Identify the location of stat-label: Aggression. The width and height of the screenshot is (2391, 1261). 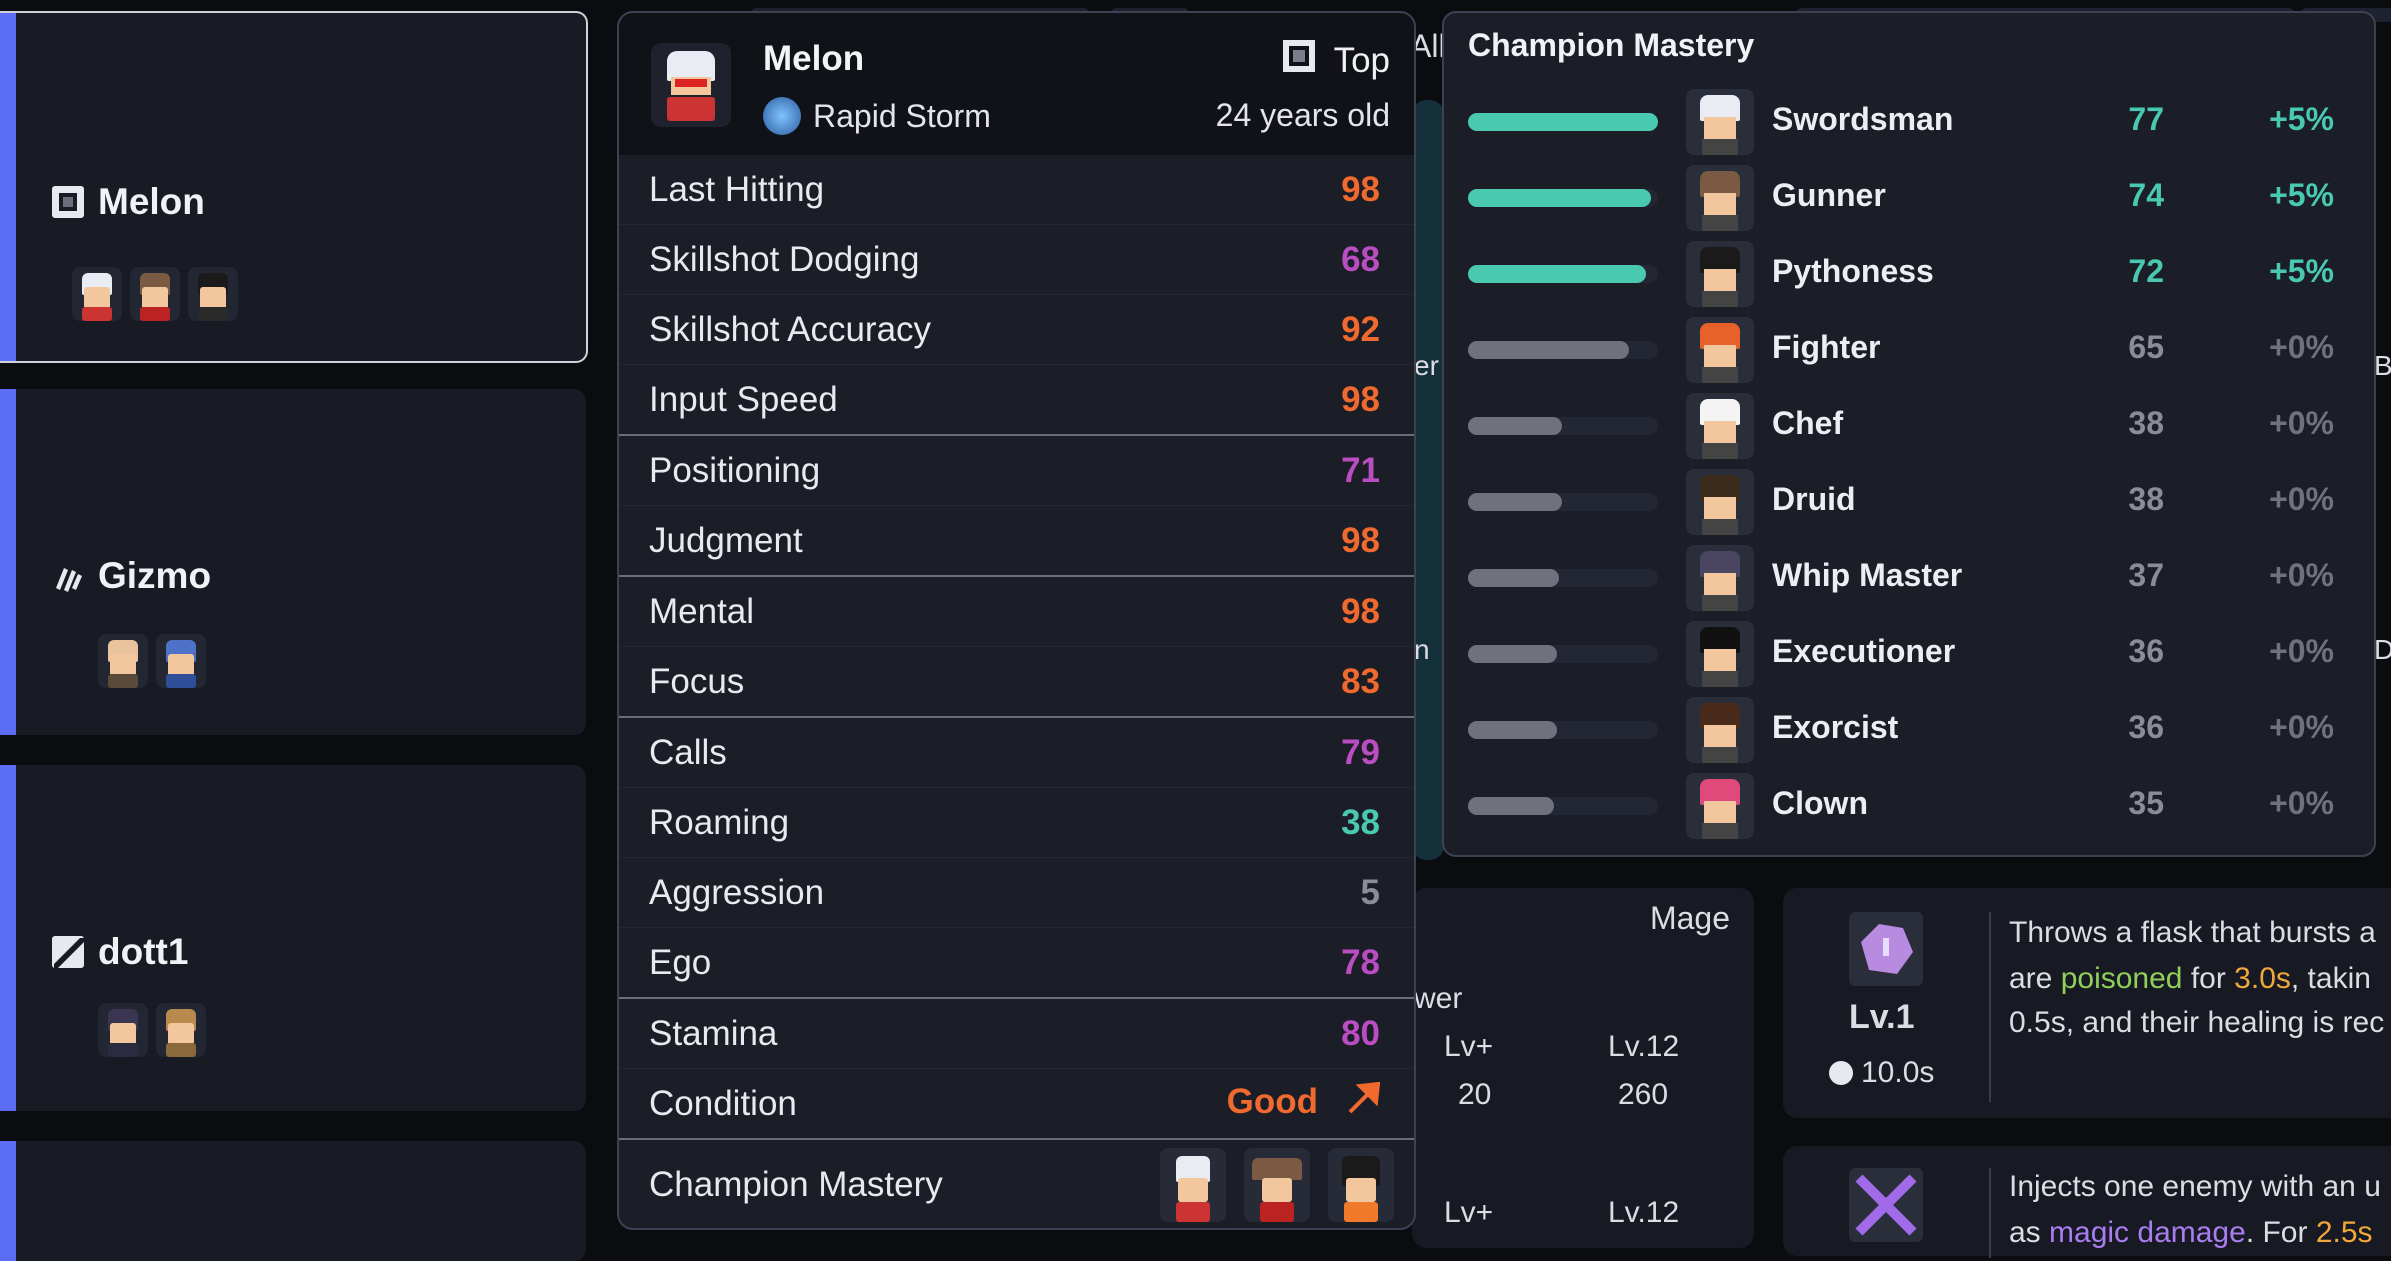
(737, 892).